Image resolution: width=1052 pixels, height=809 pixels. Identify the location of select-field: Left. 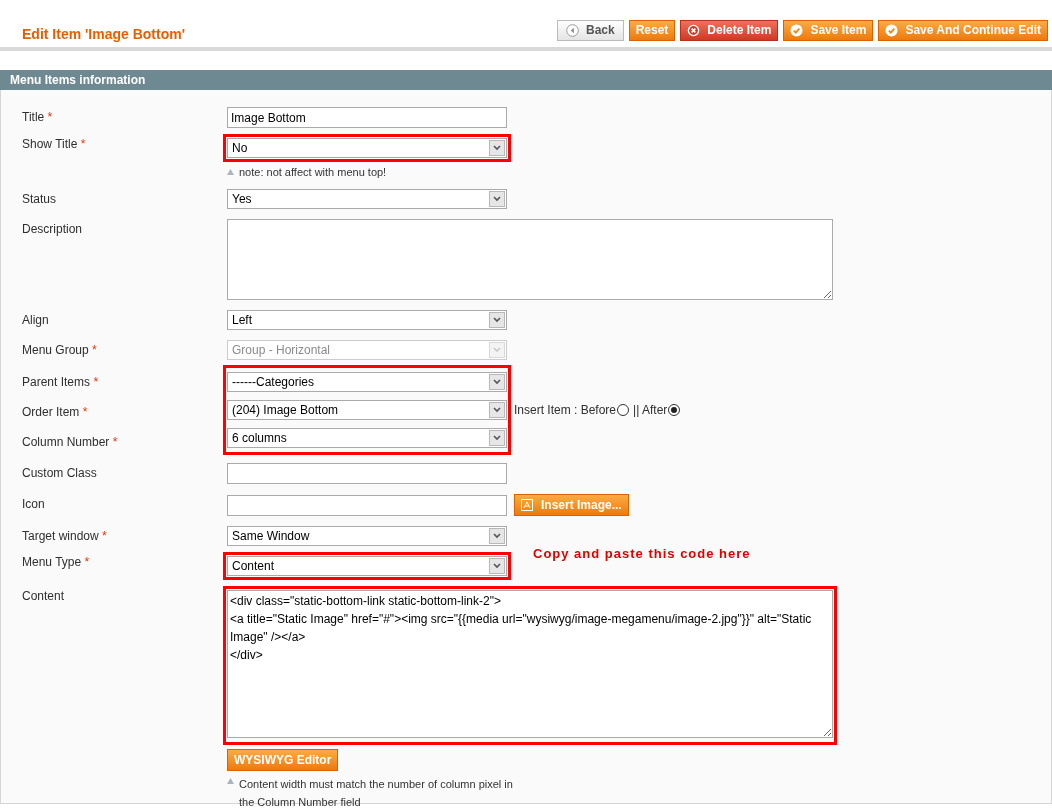
(367, 320).